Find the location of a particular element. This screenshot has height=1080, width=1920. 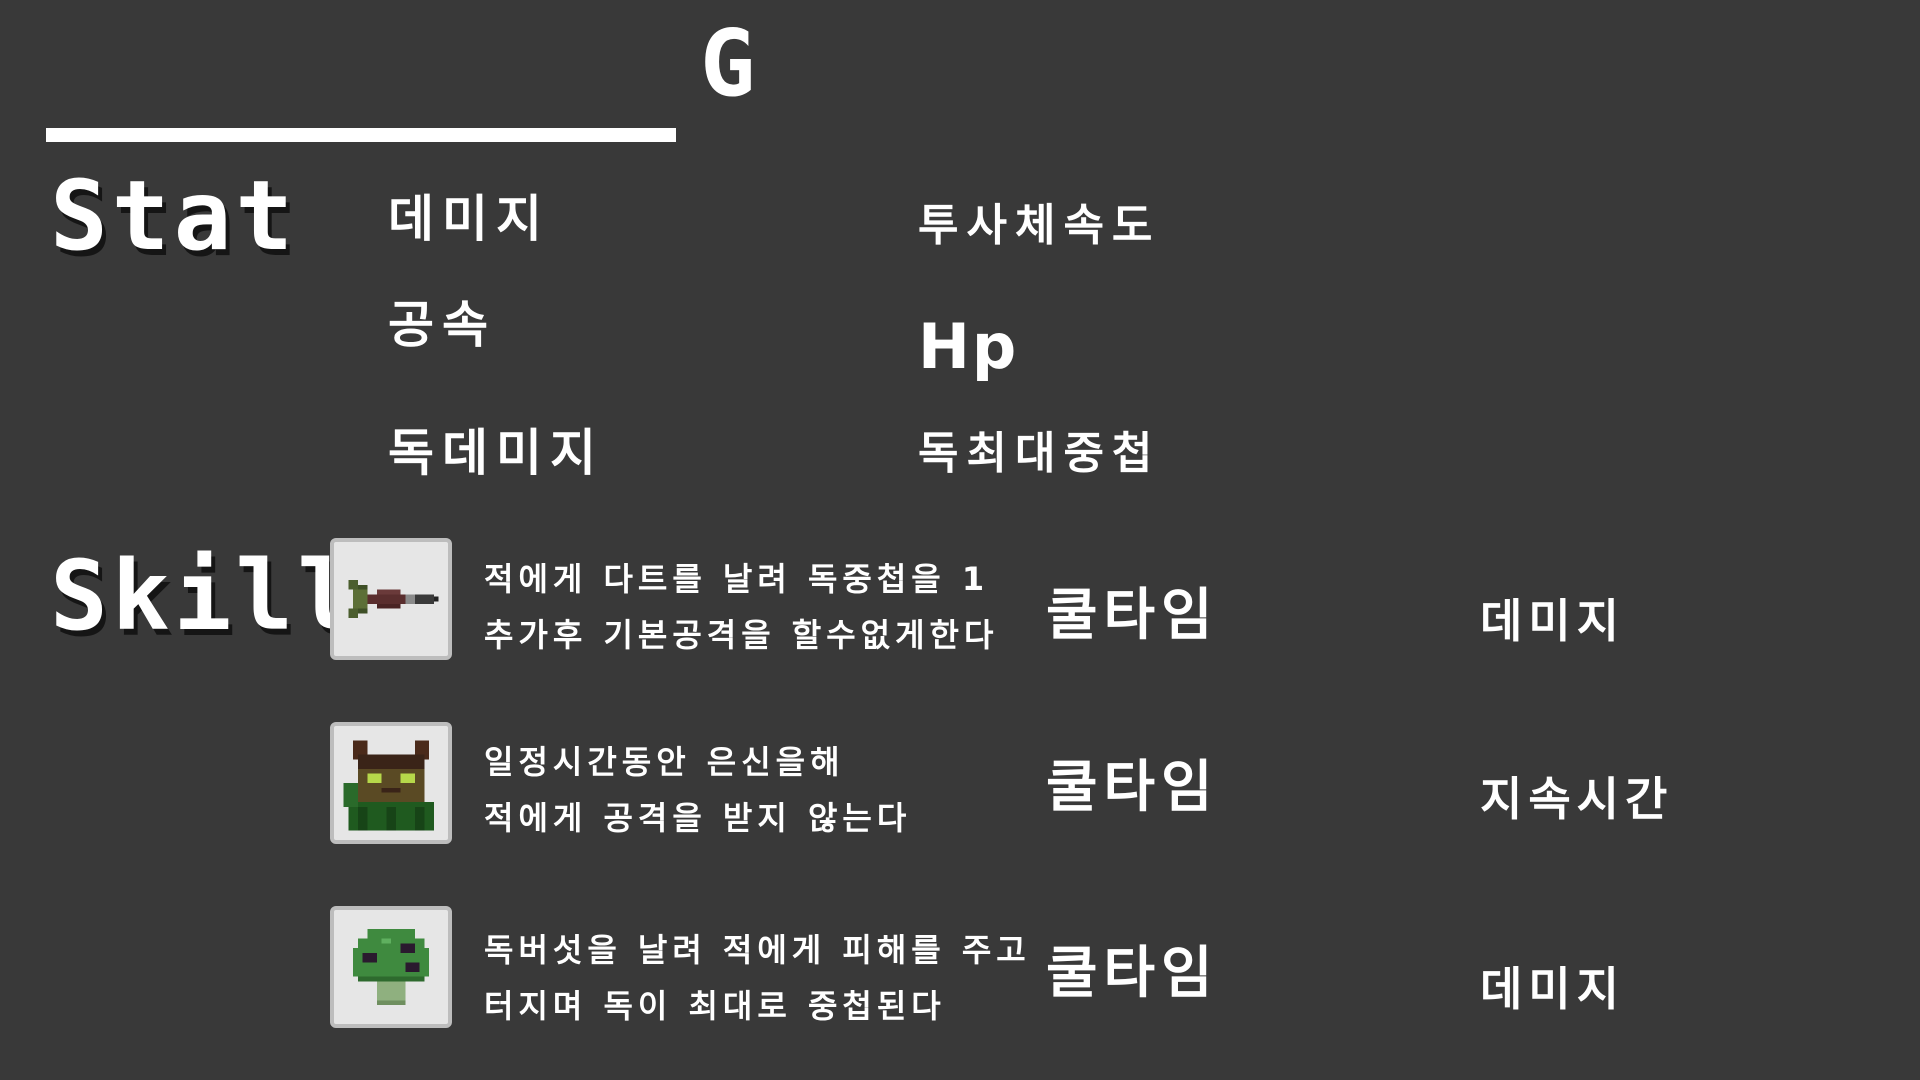

skill-desc-line: 추가후 기본공격을 할수없게한다 is located at coordinates (741, 635).